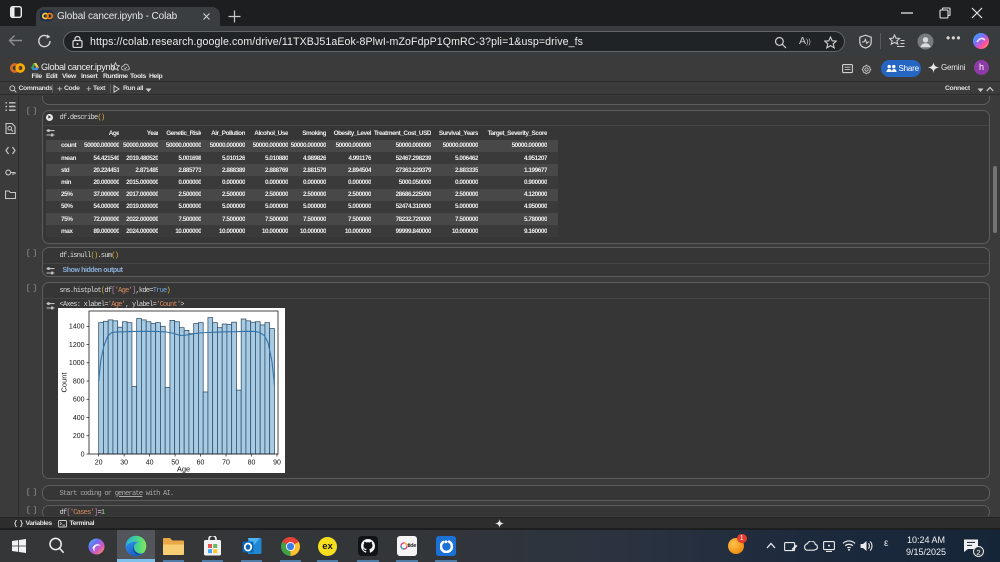  What do you see at coordinates (183, 469) in the screenshot?
I see `svg-text: Age` at bounding box center [183, 469].